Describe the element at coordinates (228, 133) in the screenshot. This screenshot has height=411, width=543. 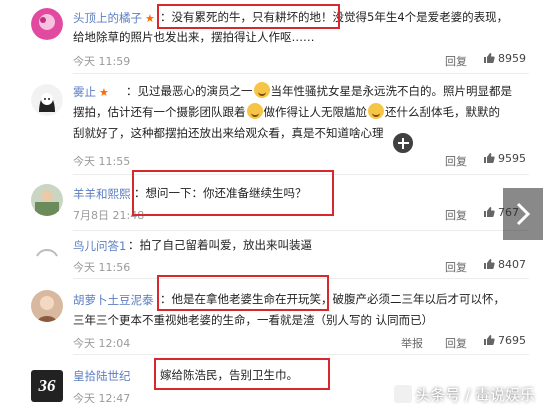
I see `comment-text-line3: 刮就好了，这种都摆拍还放出来给观众看，真是不知道啥心理` at that location.